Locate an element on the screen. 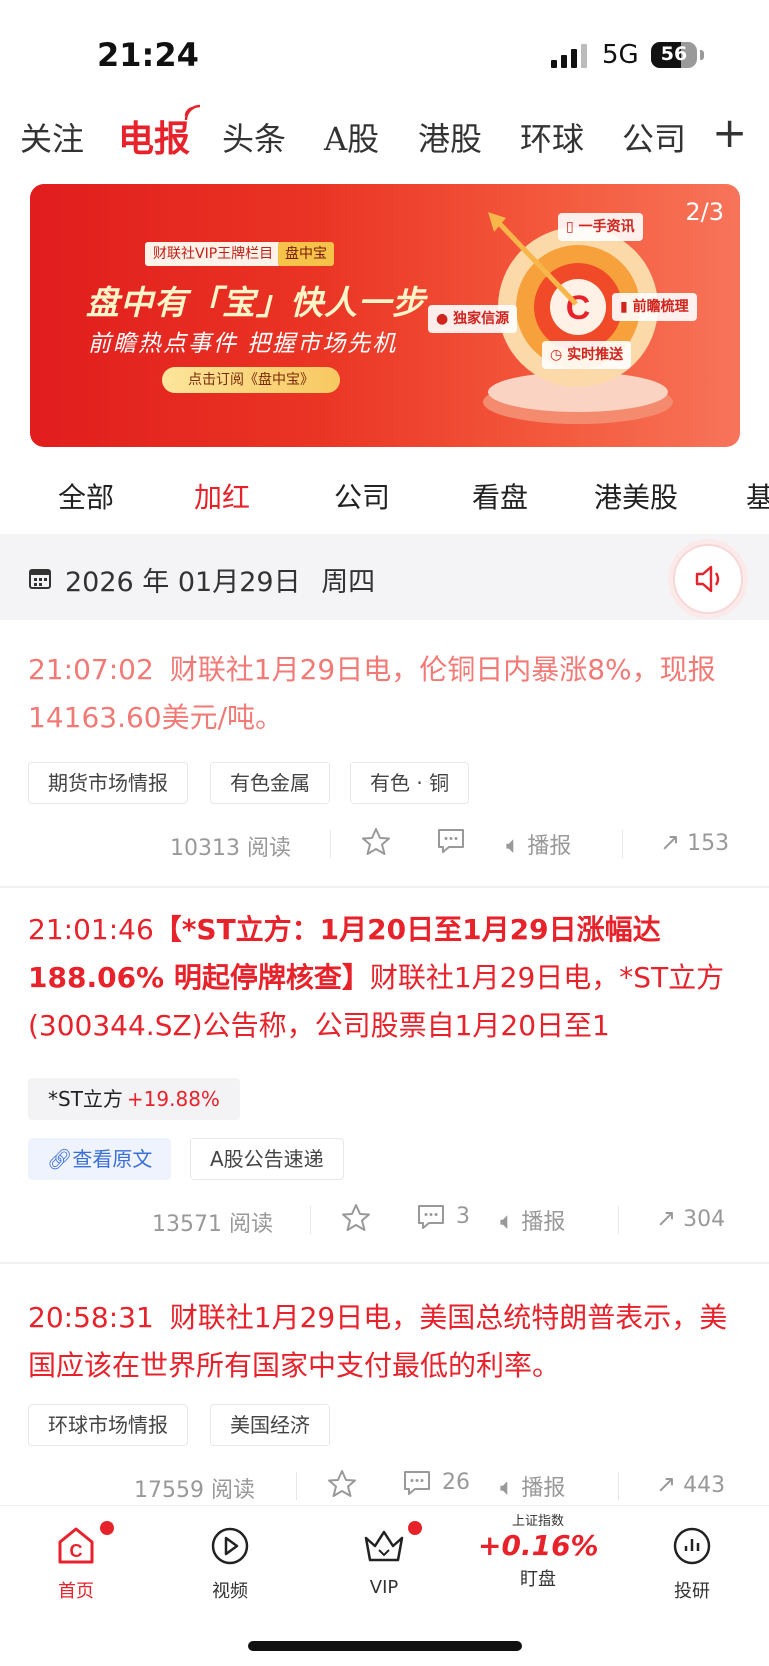 The width and height of the screenshot is (769, 1666). add-tab-icon: + is located at coordinates (729, 132).